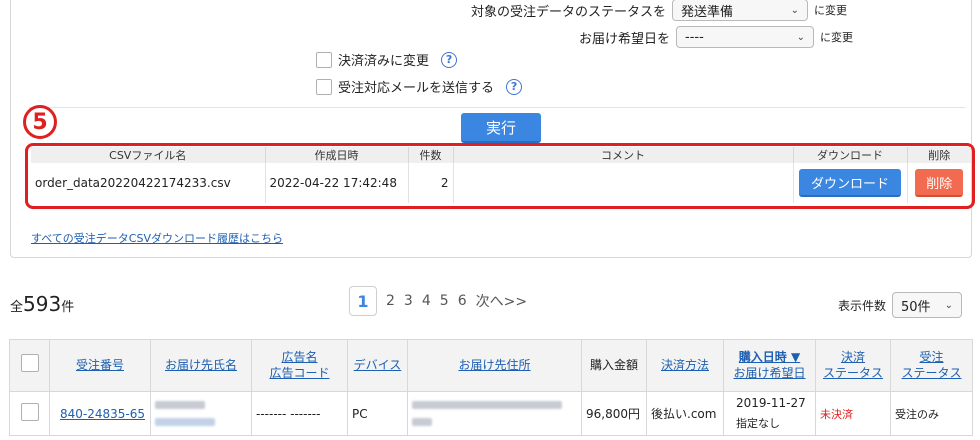  I want to click on col-ad: 広告名 広告コード, so click(299, 365).